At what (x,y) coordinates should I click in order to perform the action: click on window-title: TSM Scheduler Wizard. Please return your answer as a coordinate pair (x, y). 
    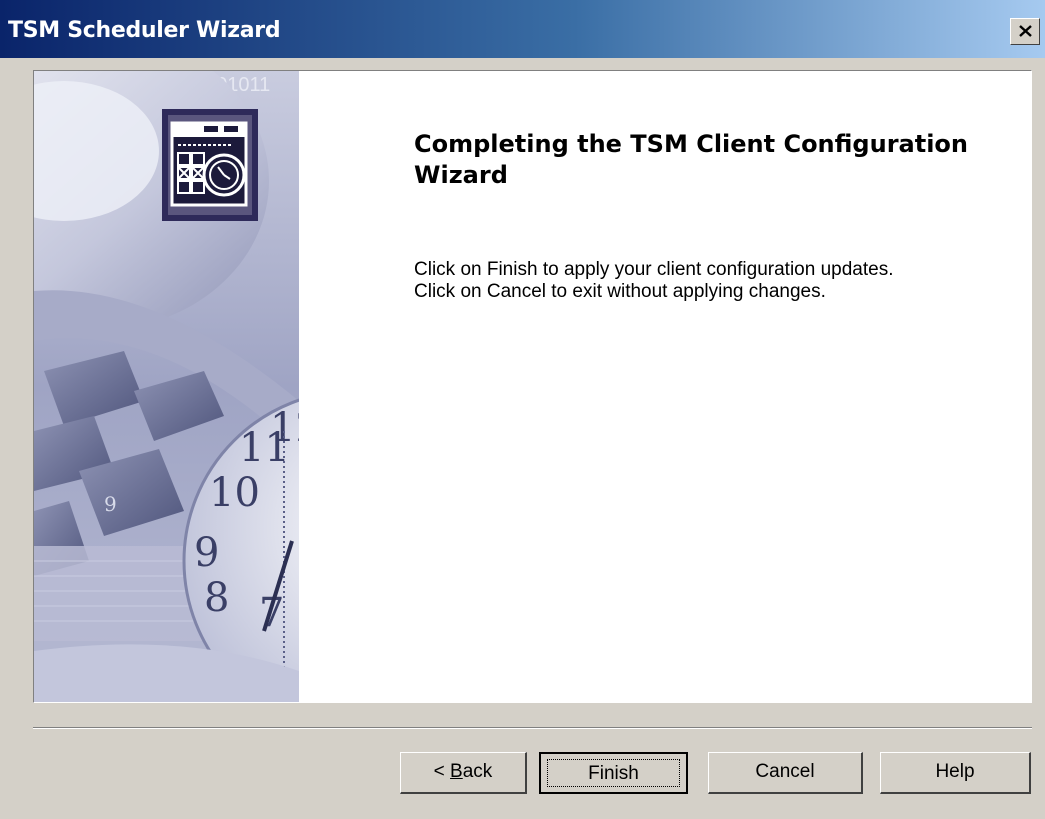
    Looking at the image, I should click on (144, 30).